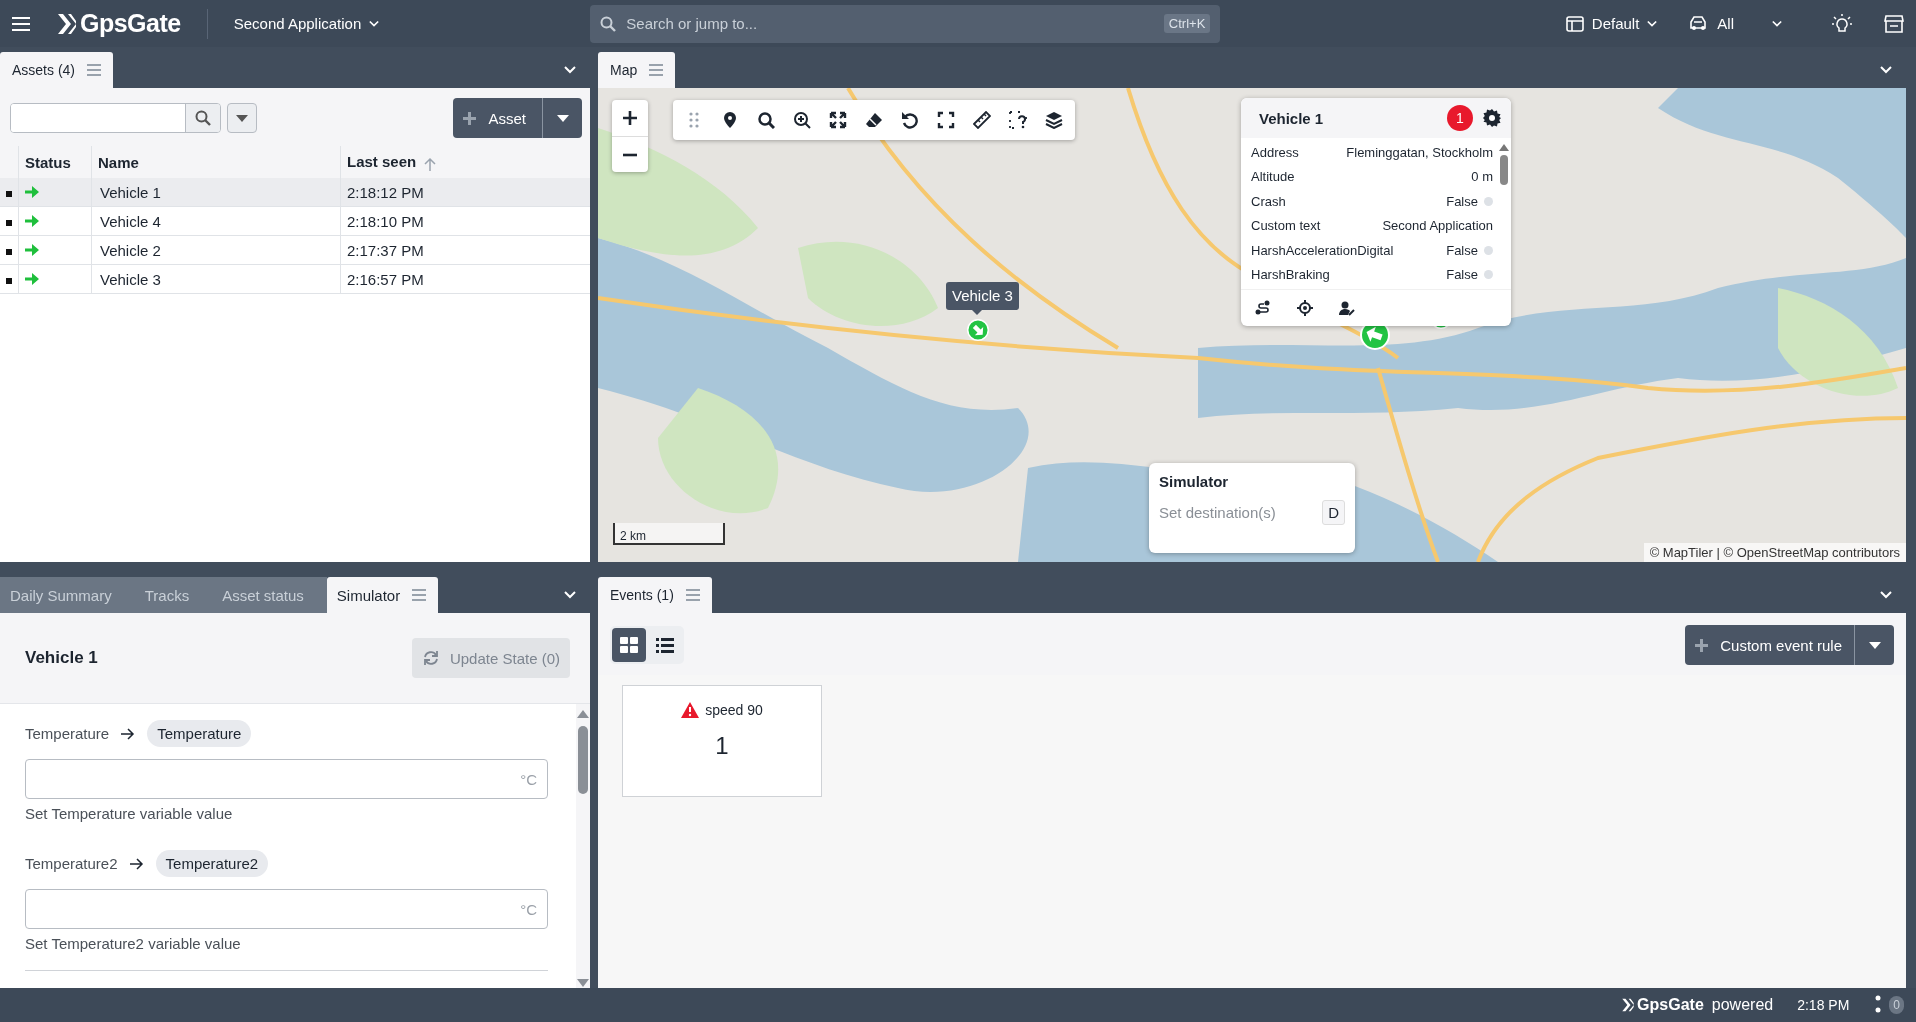 Image resolution: width=1916 pixels, height=1022 pixels. Describe the element at coordinates (982, 120) in the screenshot. I see `ruler-icon` at that location.